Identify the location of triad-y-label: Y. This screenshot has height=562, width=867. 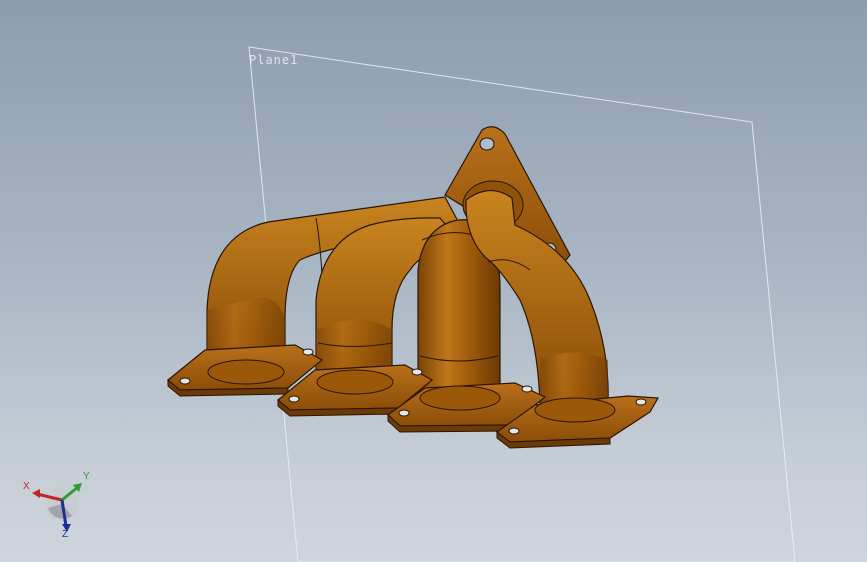
(86, 476).